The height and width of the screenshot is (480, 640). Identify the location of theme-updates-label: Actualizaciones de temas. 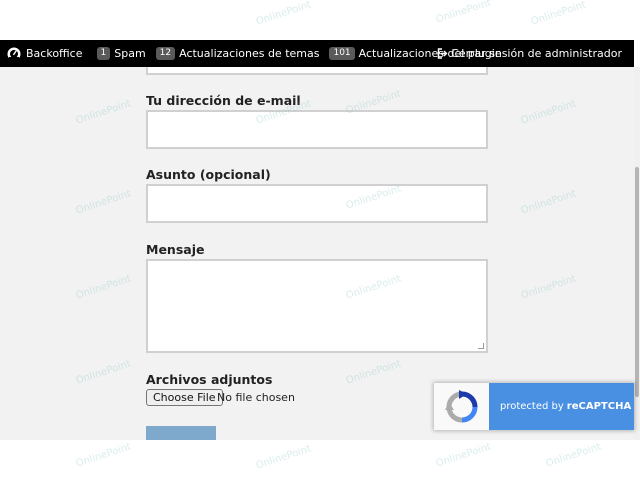
(249, 53).